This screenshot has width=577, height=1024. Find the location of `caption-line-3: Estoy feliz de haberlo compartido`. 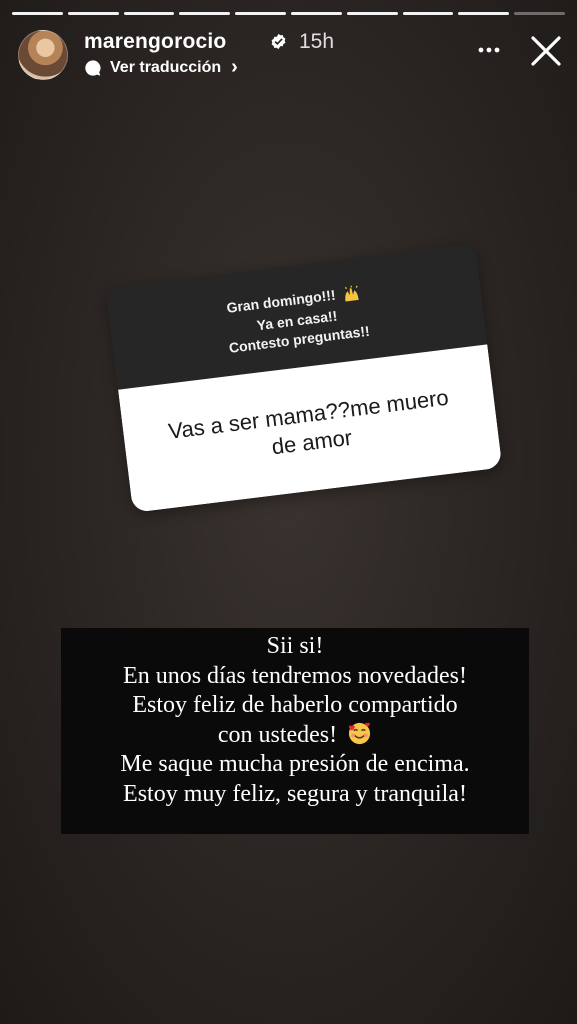

caption-line-3: Estoy feliz de haberlo compartido is located at coordinates (295, 705).